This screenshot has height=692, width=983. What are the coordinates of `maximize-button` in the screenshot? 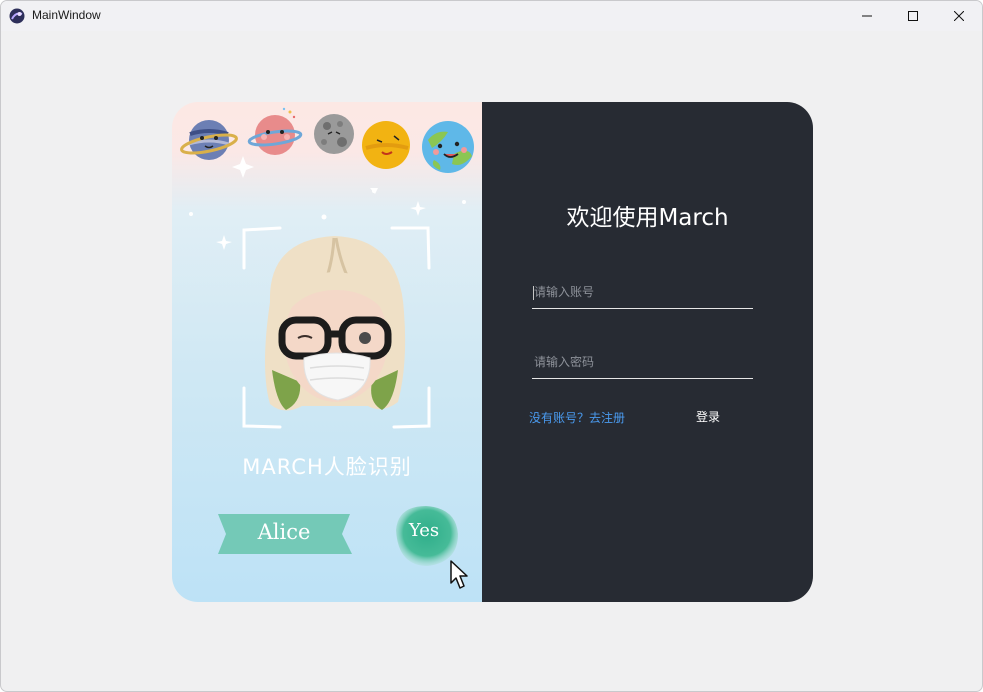 It's located at (913, 16).